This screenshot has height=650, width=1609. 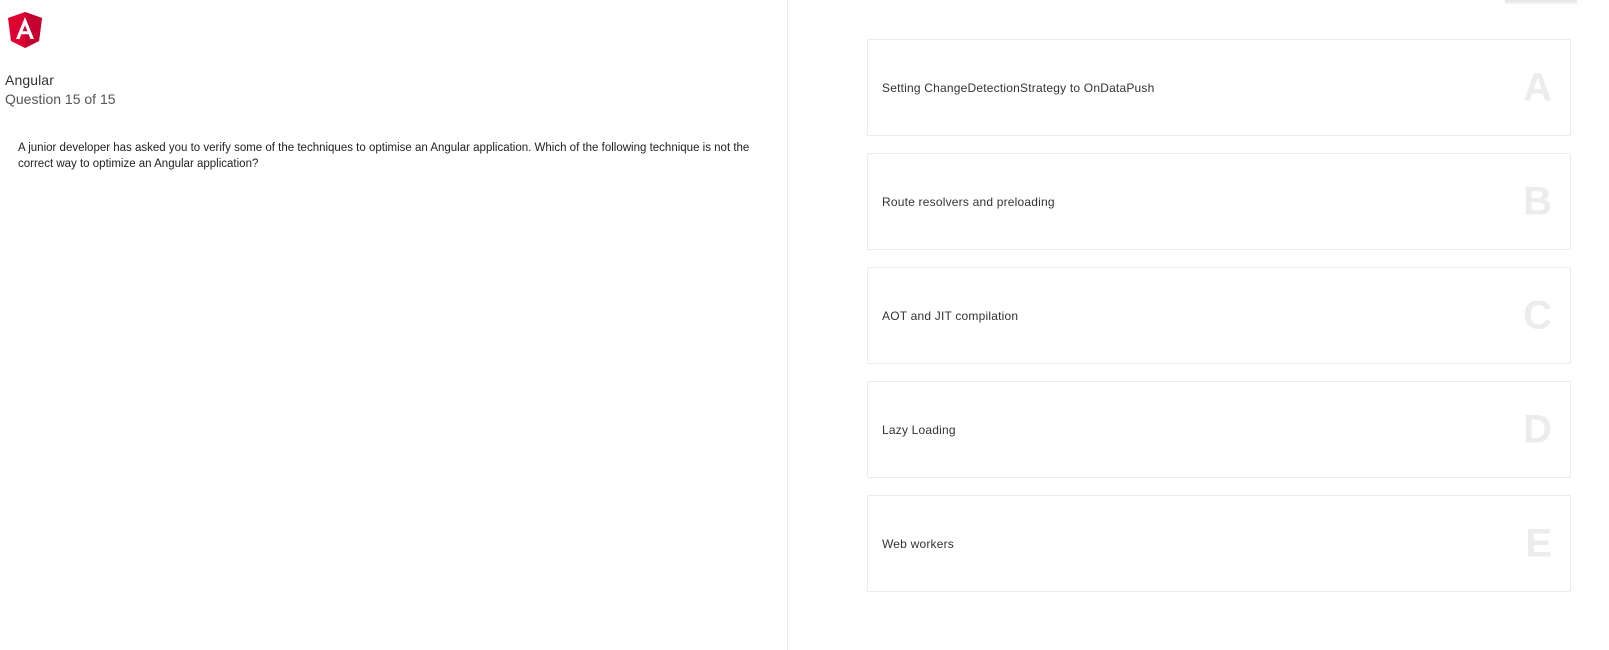 I want to click on option-letter: B, so click(x=1537, y=201).